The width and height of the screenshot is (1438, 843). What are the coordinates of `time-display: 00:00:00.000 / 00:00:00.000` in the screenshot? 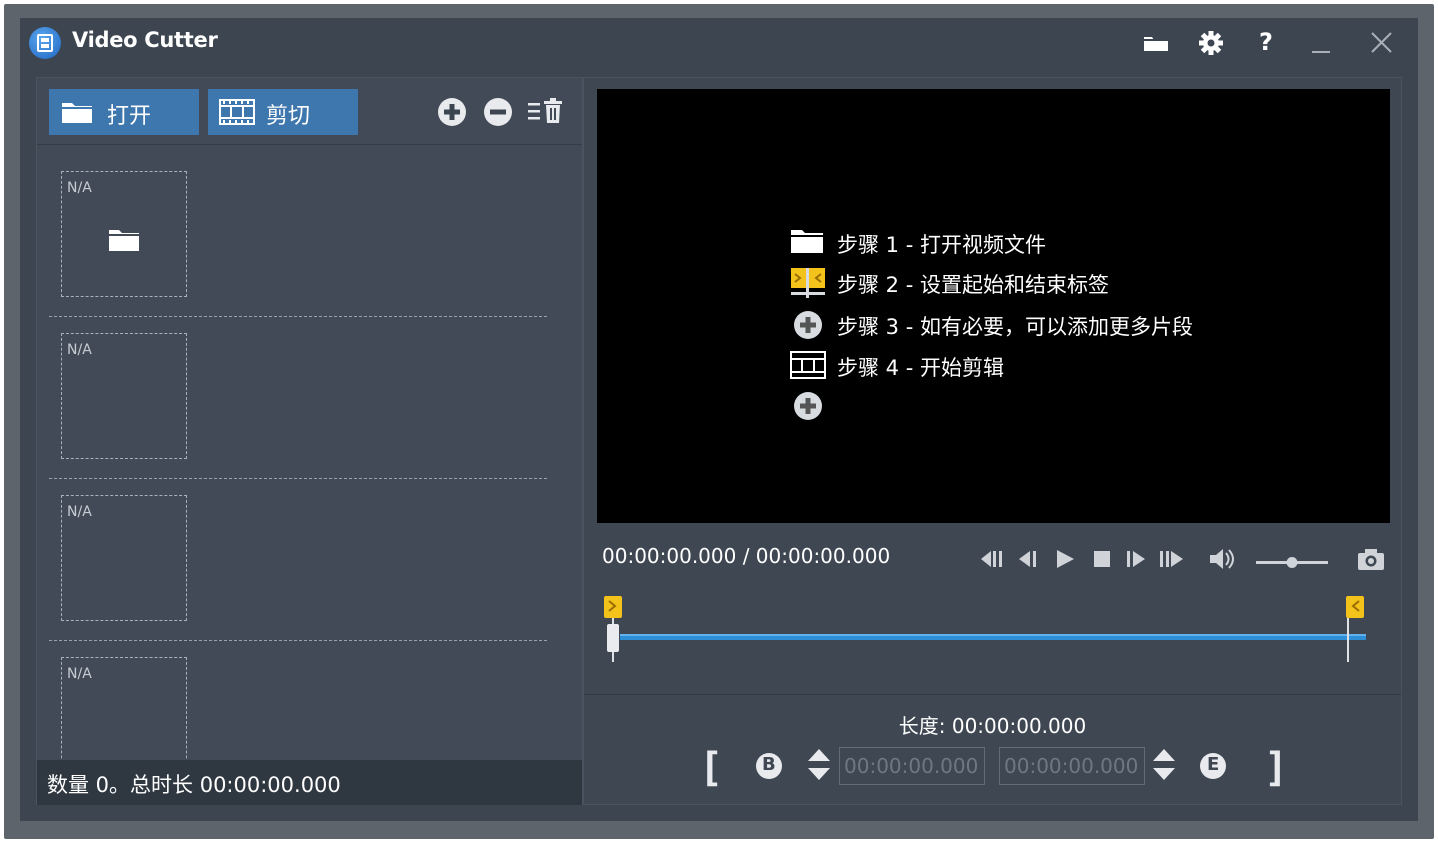 It's located at (746, 556).